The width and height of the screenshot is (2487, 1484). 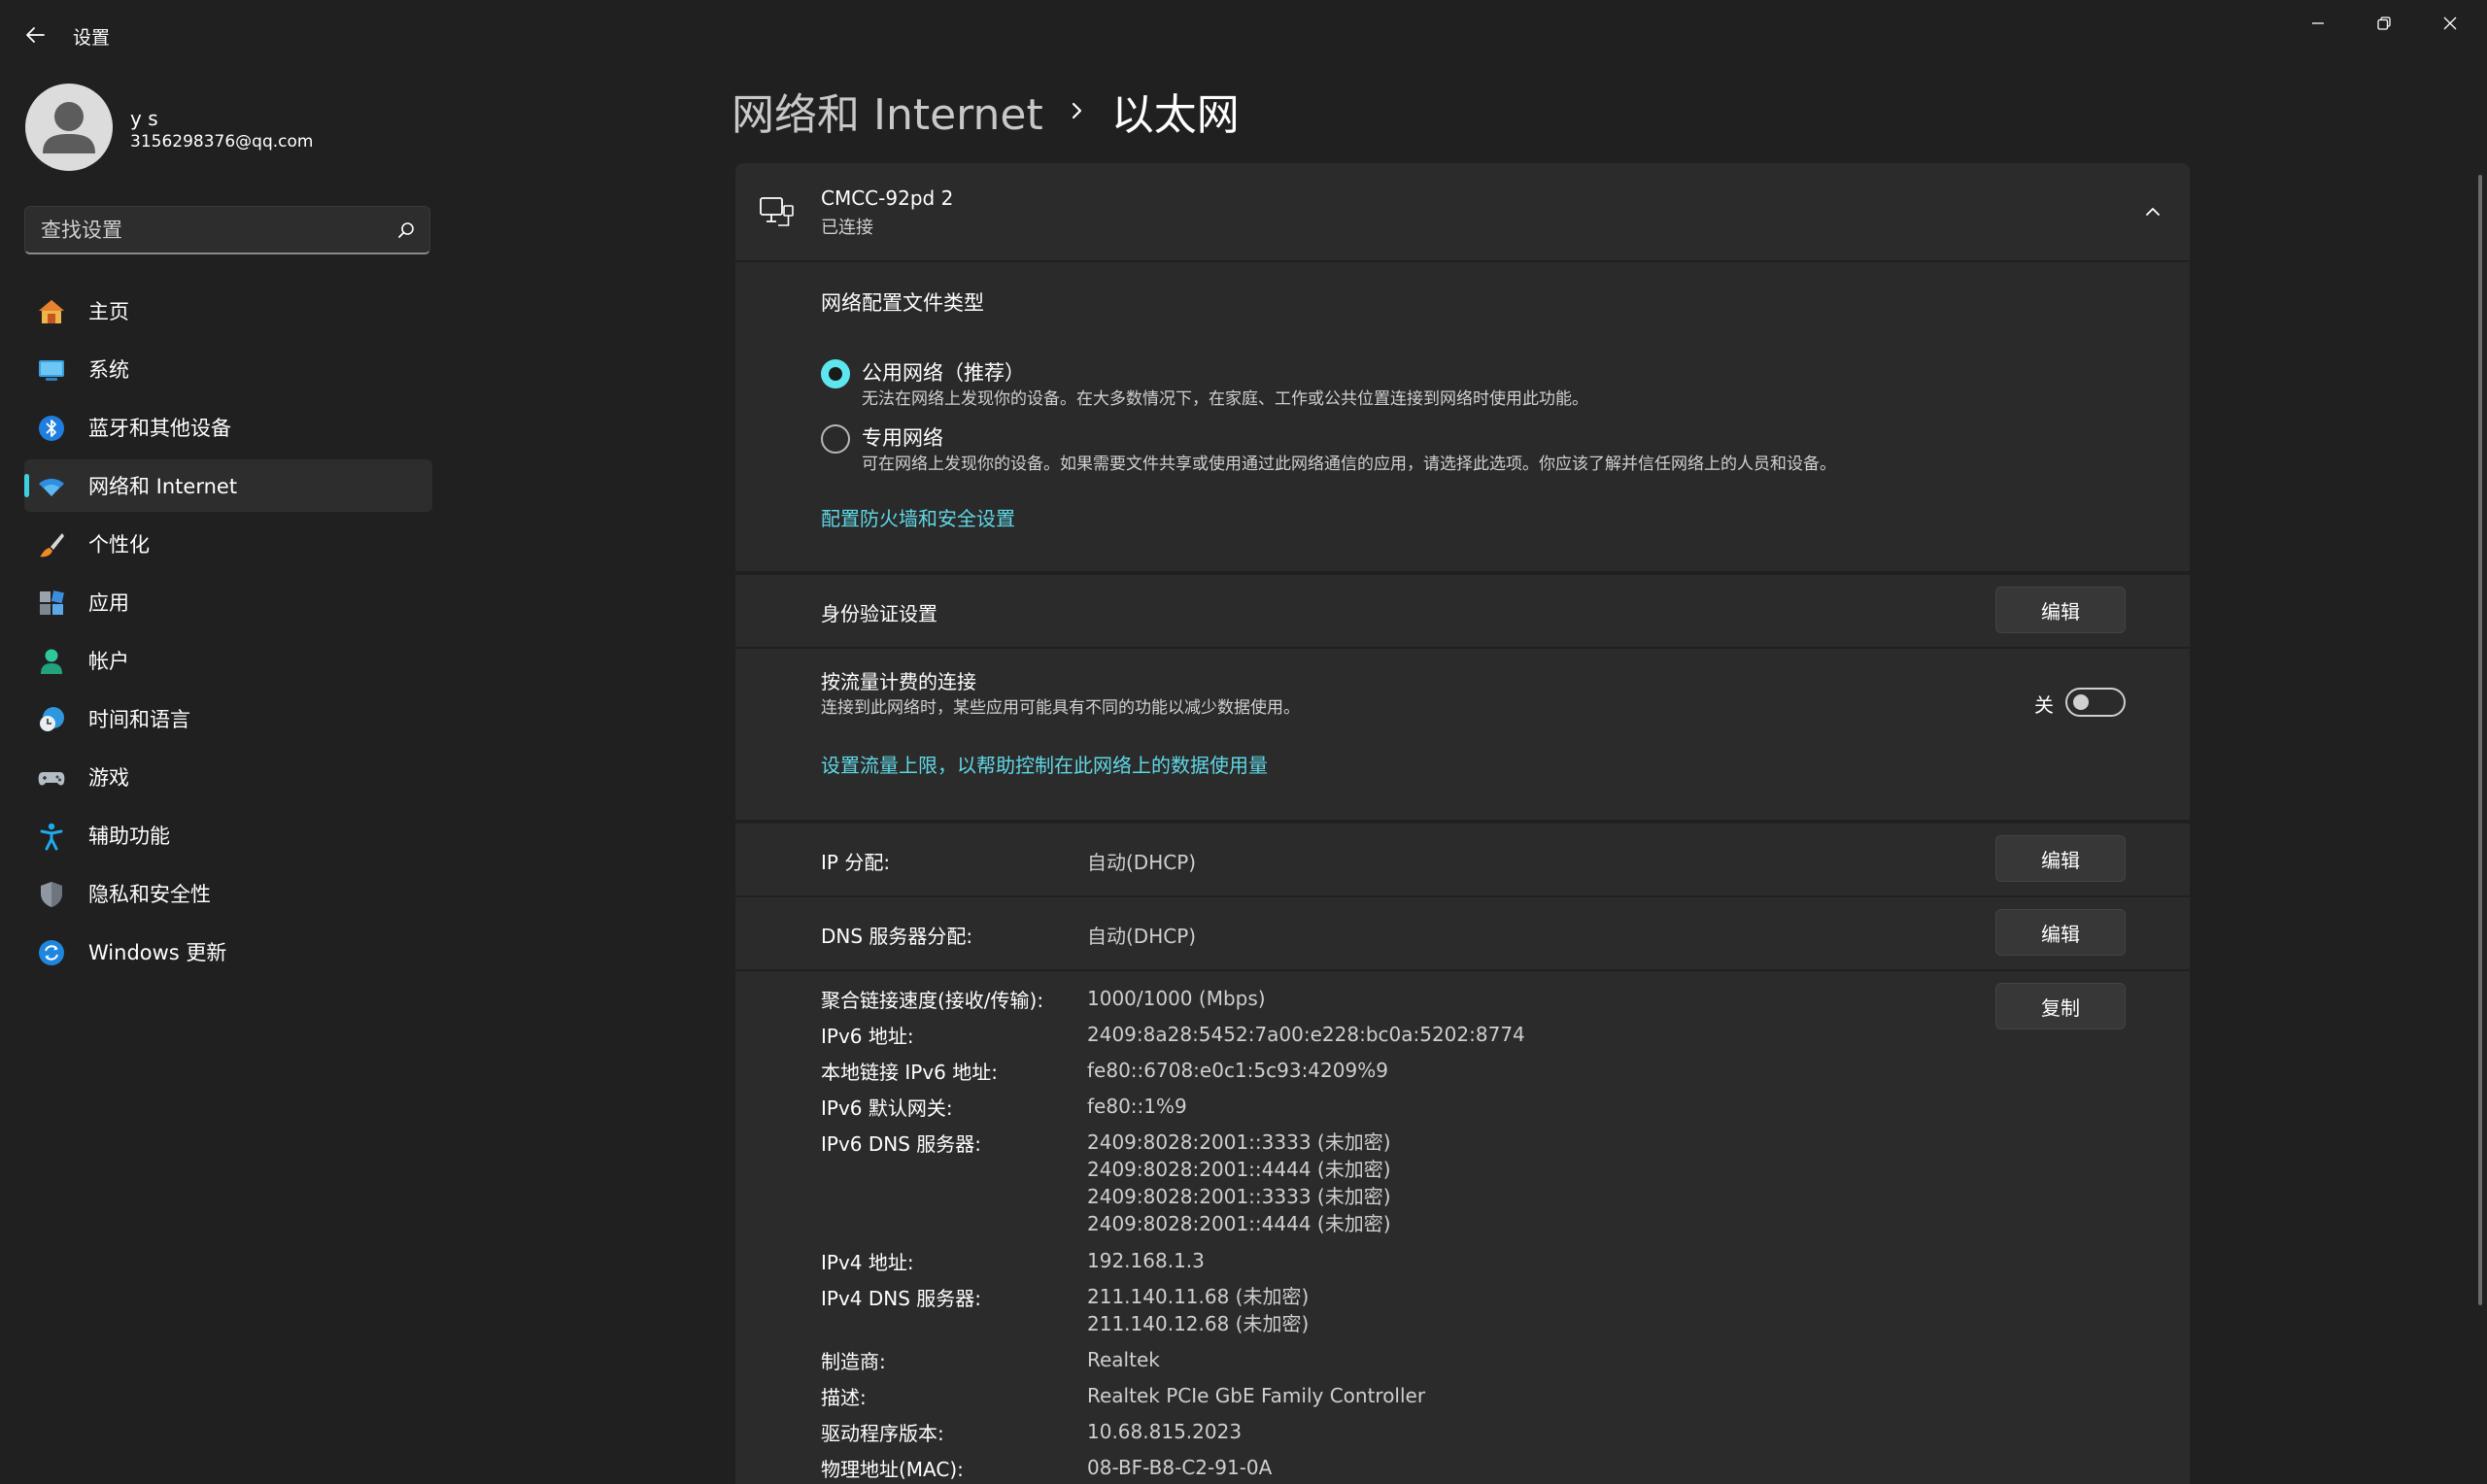 I want to click on sidebar-item-network: 网络和 Internet, so click(x=228, y=485).